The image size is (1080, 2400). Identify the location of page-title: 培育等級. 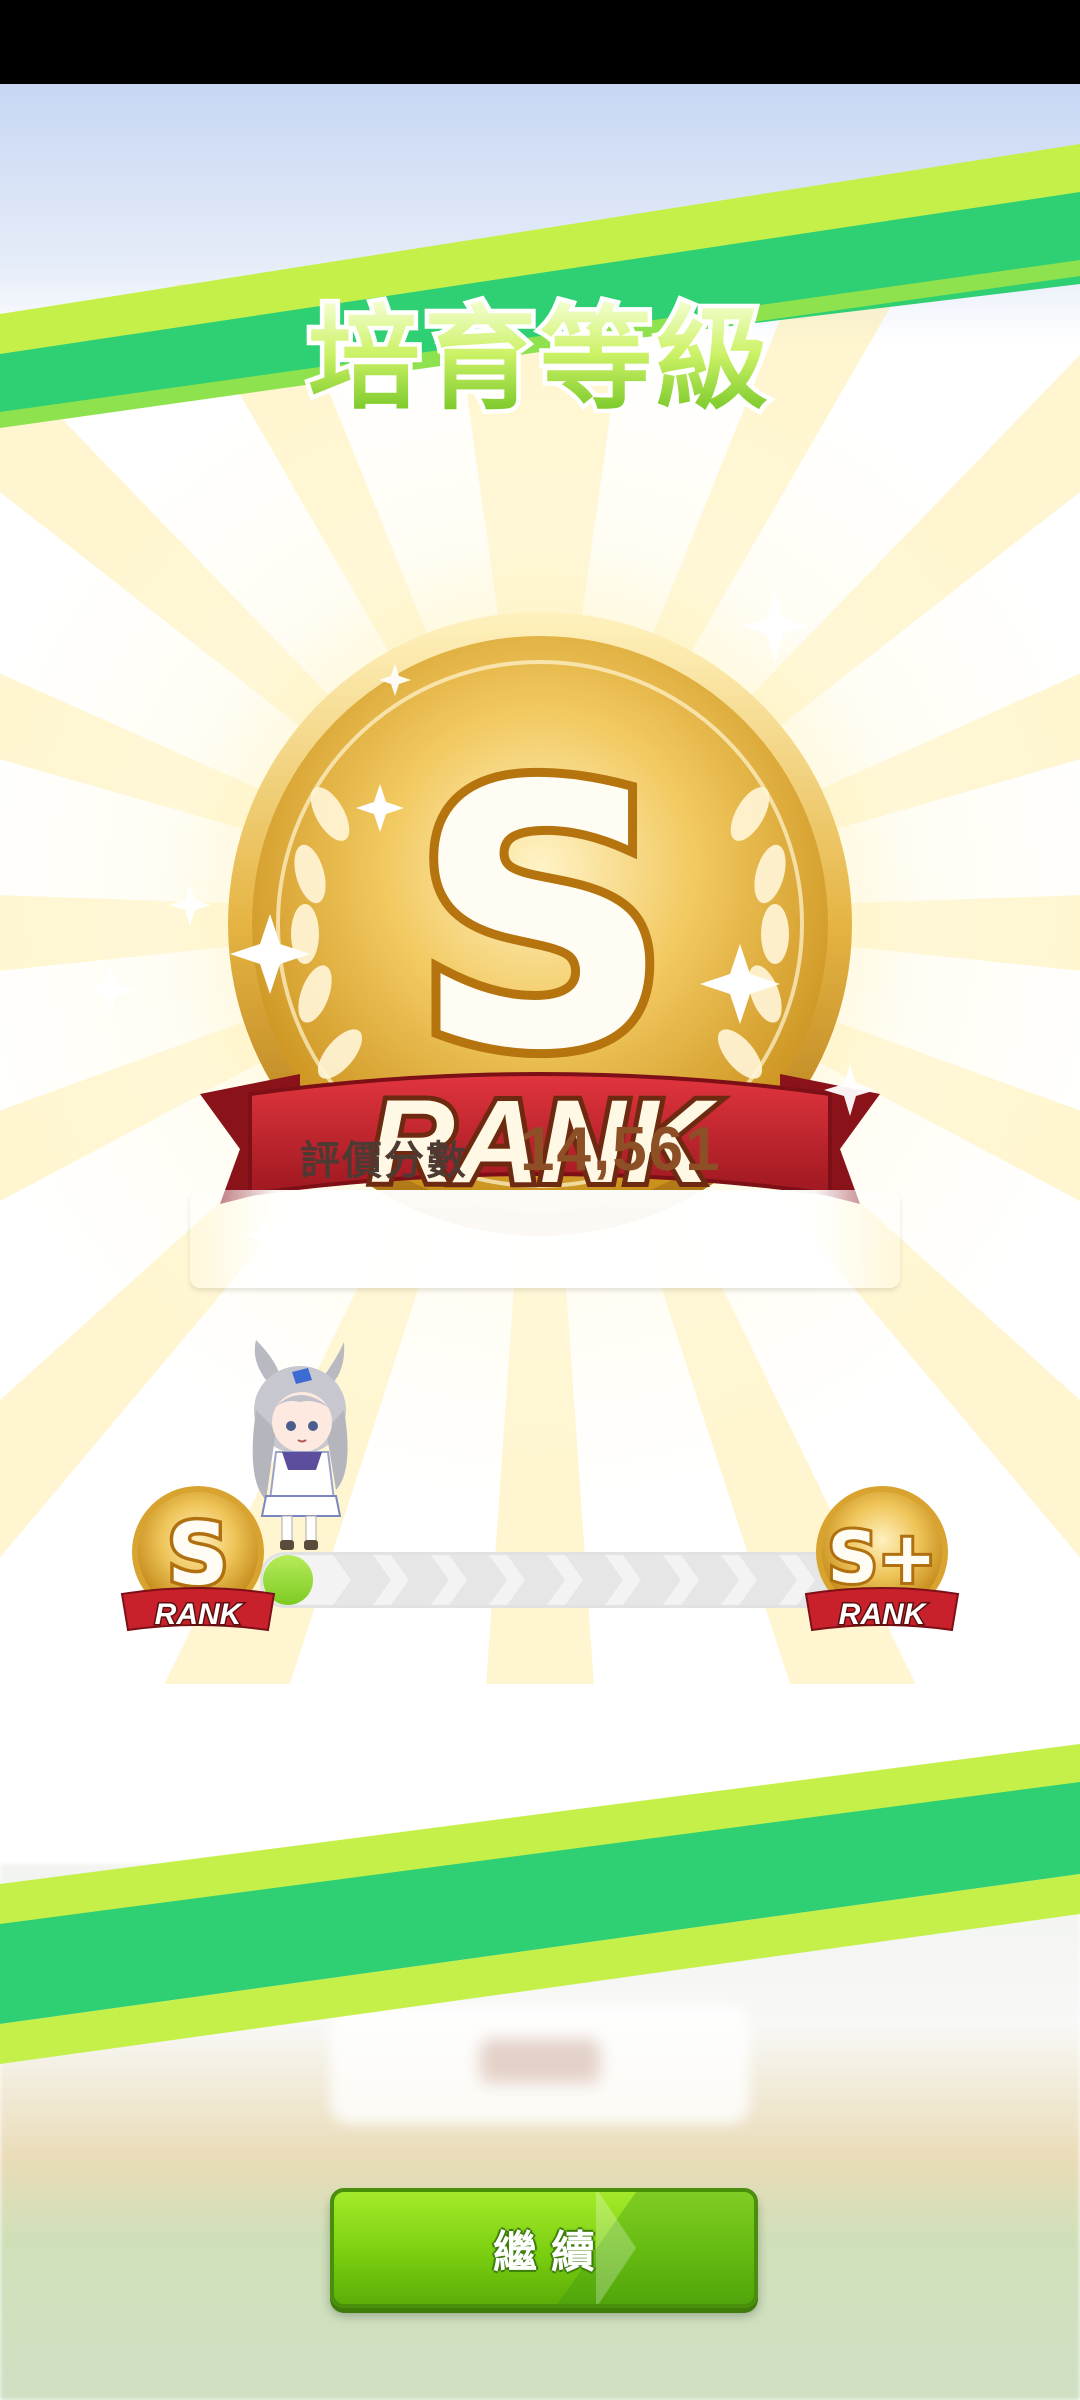
(540, 359).